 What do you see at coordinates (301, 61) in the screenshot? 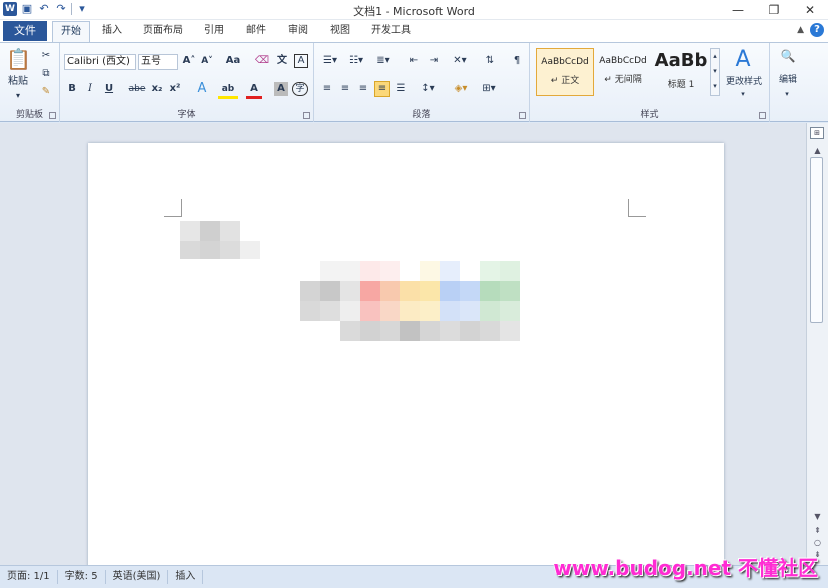
I see `char-border-button: A` at bounding box center [301, 61].